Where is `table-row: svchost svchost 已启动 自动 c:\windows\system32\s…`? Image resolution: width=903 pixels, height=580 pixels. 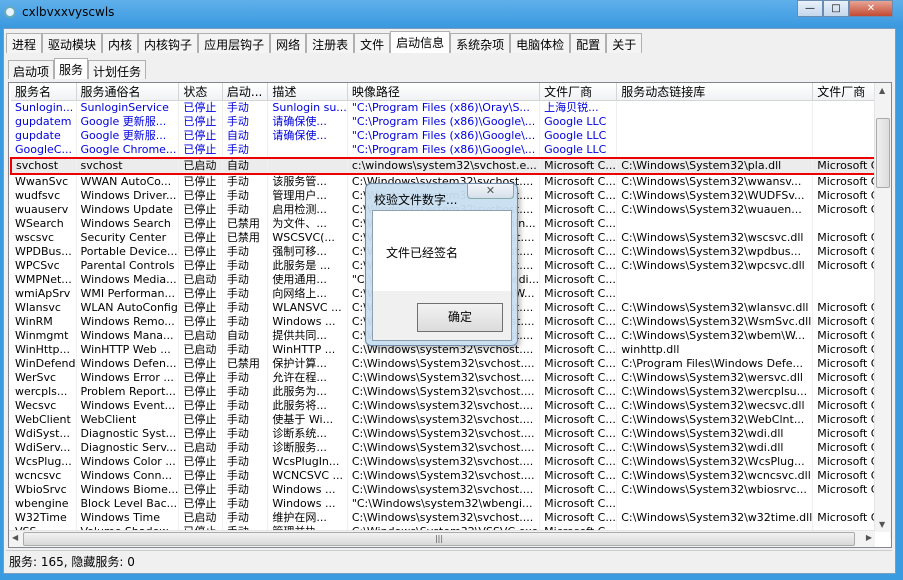
table-row: svchost svchost 已启动 自动 c:\windows\system32\s… is located at coordinates (450, 166).